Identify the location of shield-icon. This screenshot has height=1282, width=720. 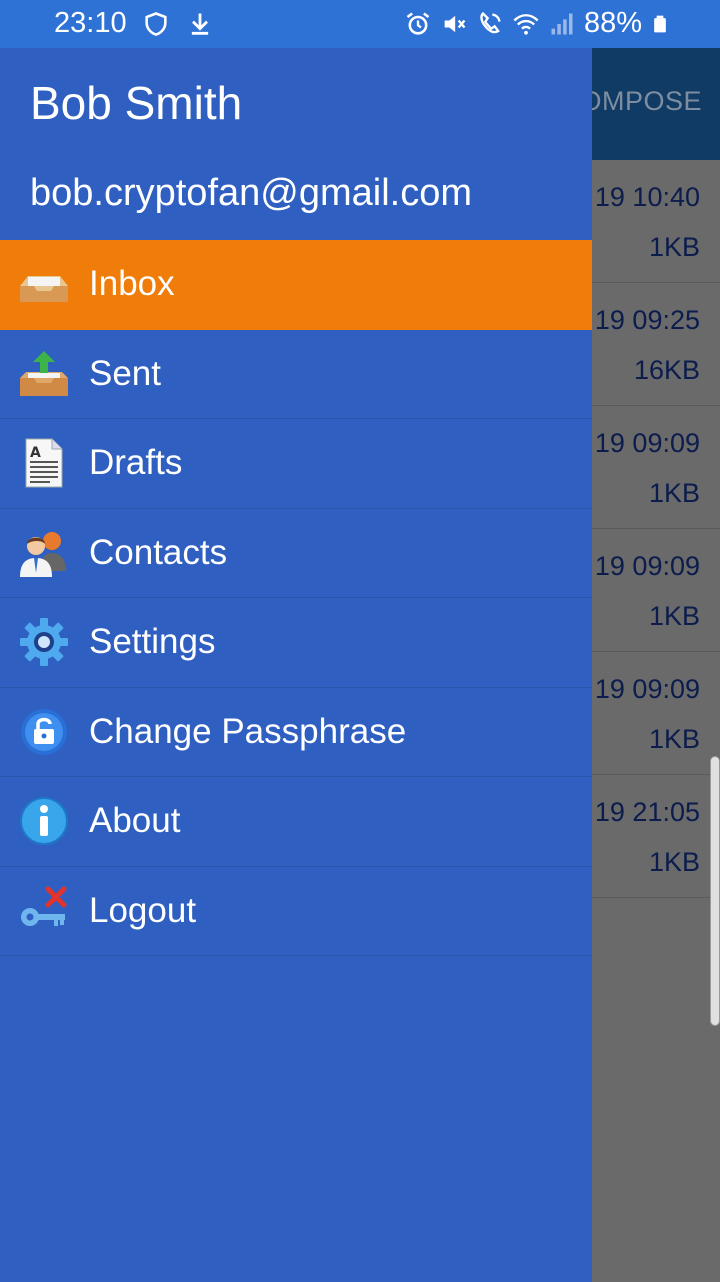
(156, 24).